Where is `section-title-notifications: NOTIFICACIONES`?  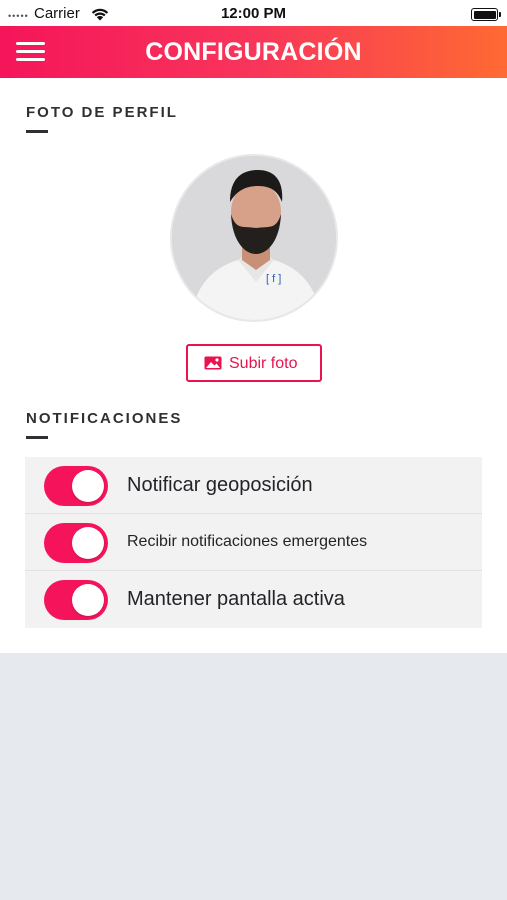
section-title-notifications: NOTIFICACIONES is located at coordinates (104, 418).